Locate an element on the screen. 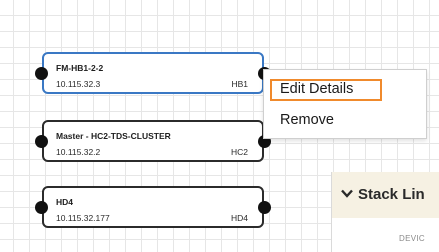 The image size is (439, 252). node-ip: 10.115.32.3 is located at coordinates (78, 84).